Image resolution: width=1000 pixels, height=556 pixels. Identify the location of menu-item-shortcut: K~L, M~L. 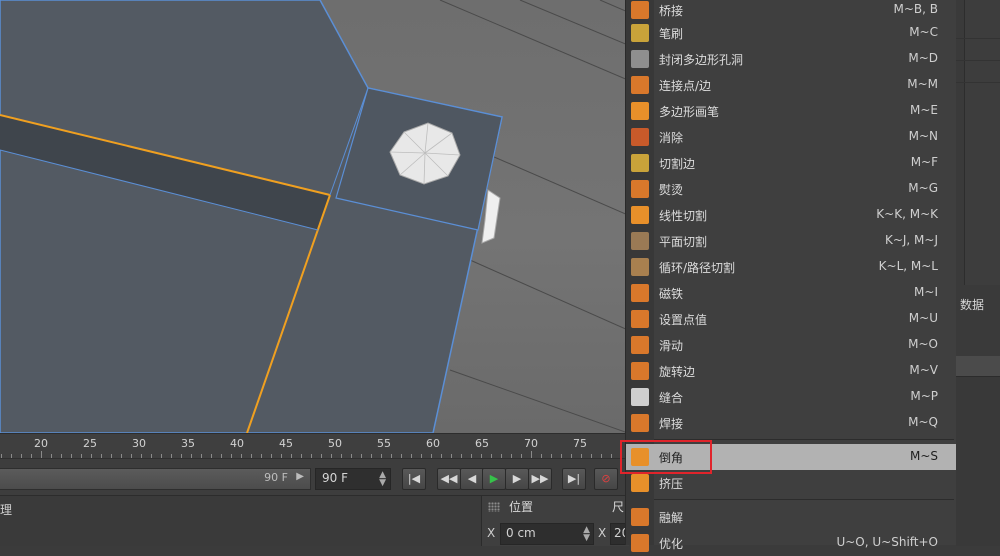
(908, 266).